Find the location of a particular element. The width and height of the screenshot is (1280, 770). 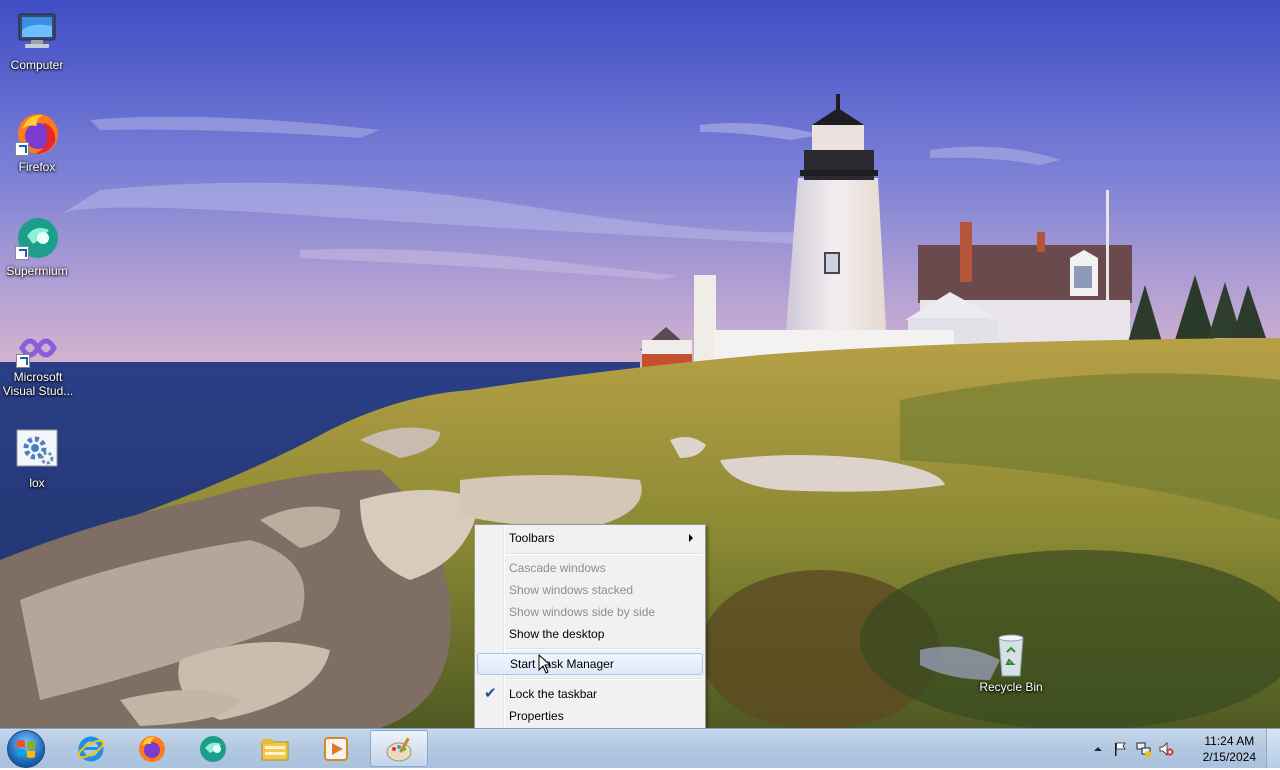

taskbar-paint is located at coordinates (399, 748).